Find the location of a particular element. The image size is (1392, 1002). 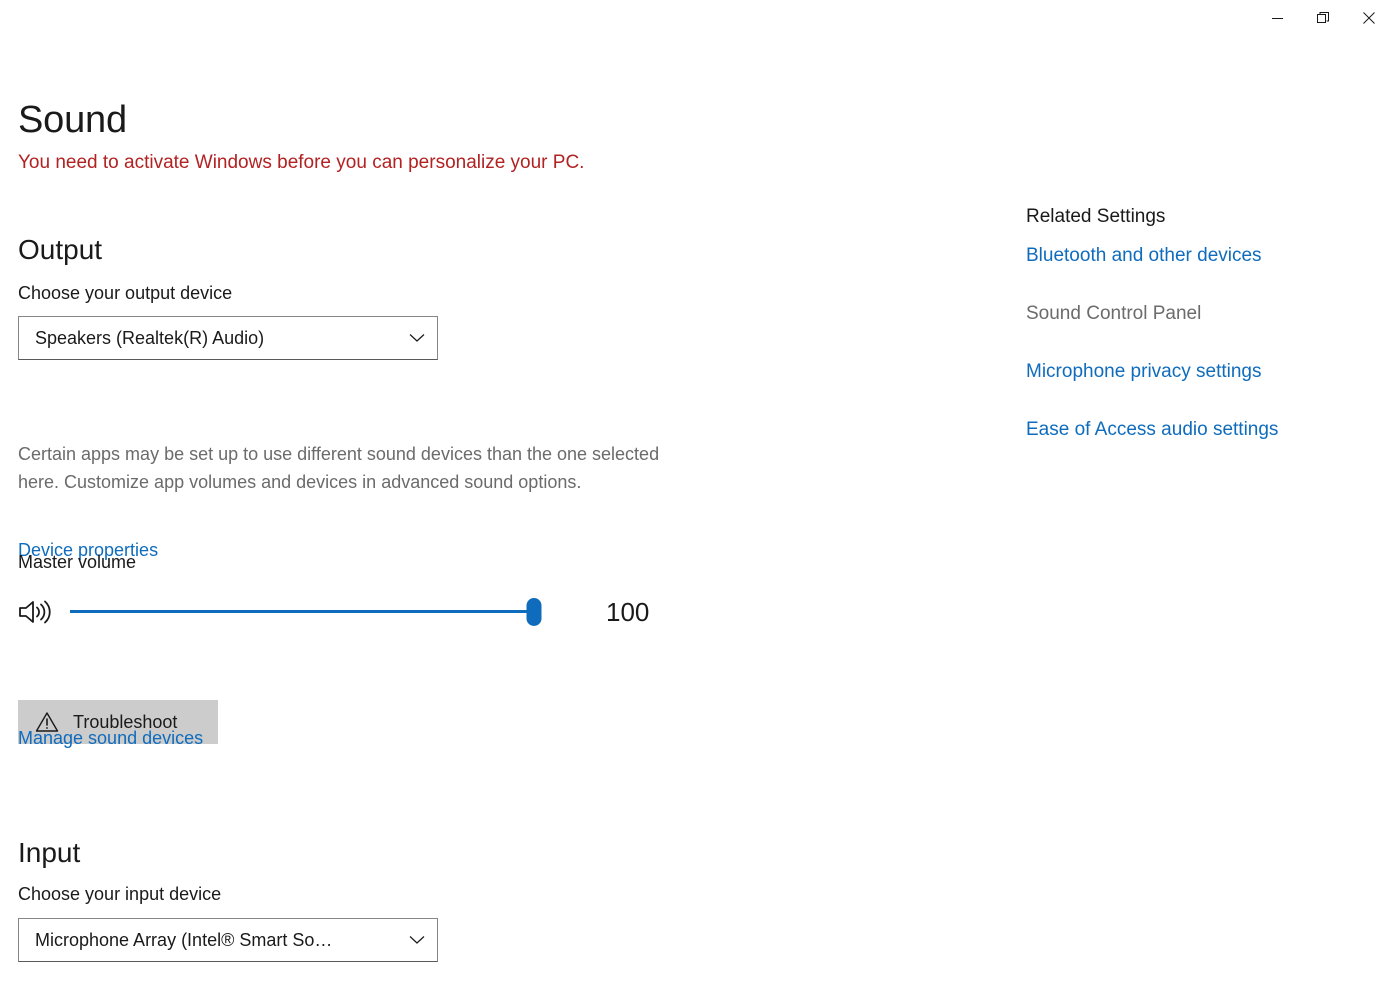

minimize-button is located at coordinates (1277, 18).